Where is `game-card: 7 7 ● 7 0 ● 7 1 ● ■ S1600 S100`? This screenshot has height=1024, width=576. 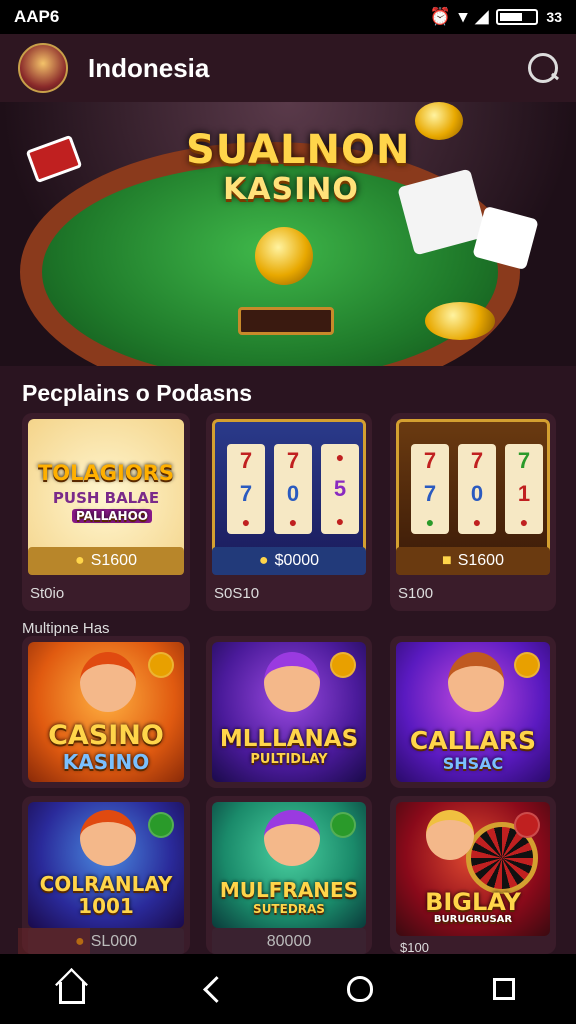 game-card: 7 7 ● 7 0 ● 7 1 ● ■ S1600 S100 is located at coordinates (473, 512).